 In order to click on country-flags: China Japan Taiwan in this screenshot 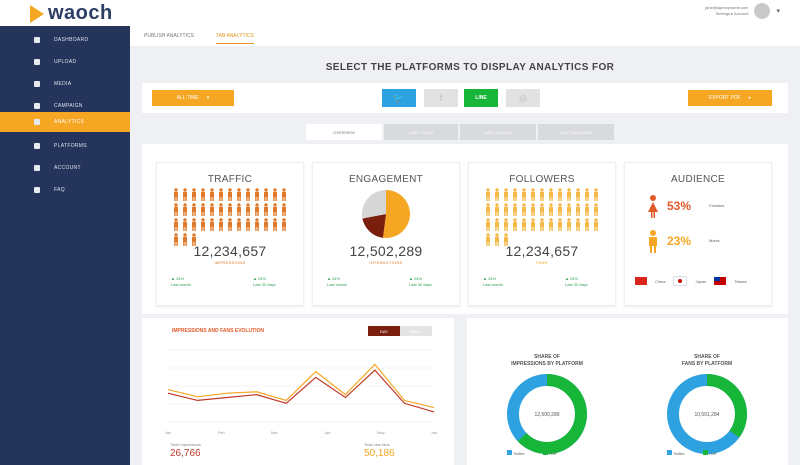, I will do `click(691, 281)`.